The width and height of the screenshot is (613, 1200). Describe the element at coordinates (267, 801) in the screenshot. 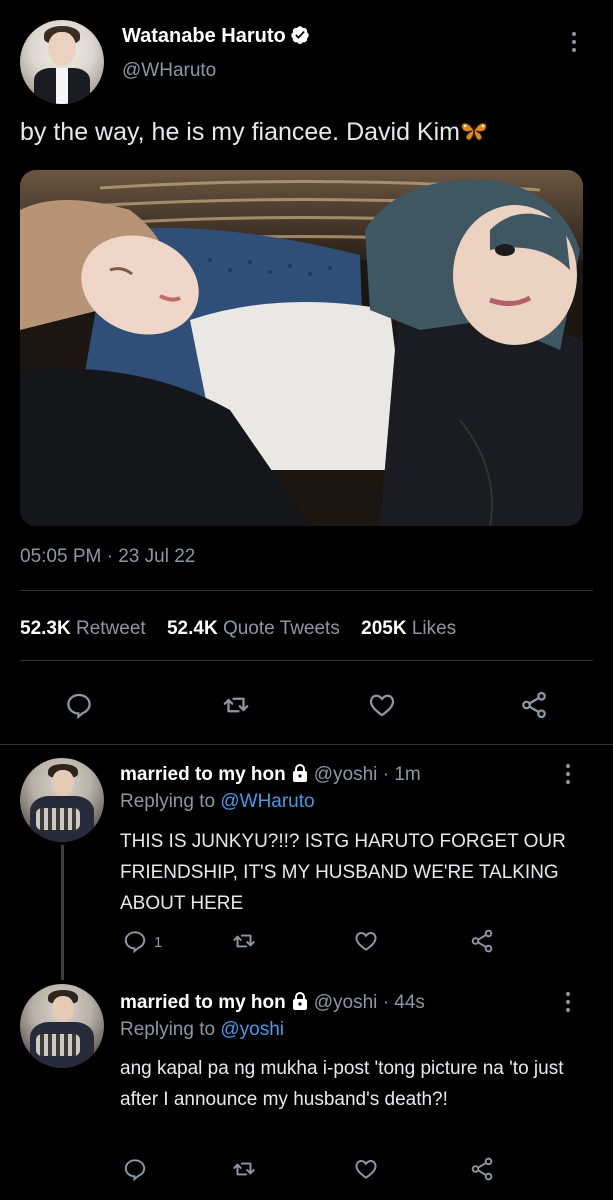

I see `replying-to-handle: @WHaruto` at that location.